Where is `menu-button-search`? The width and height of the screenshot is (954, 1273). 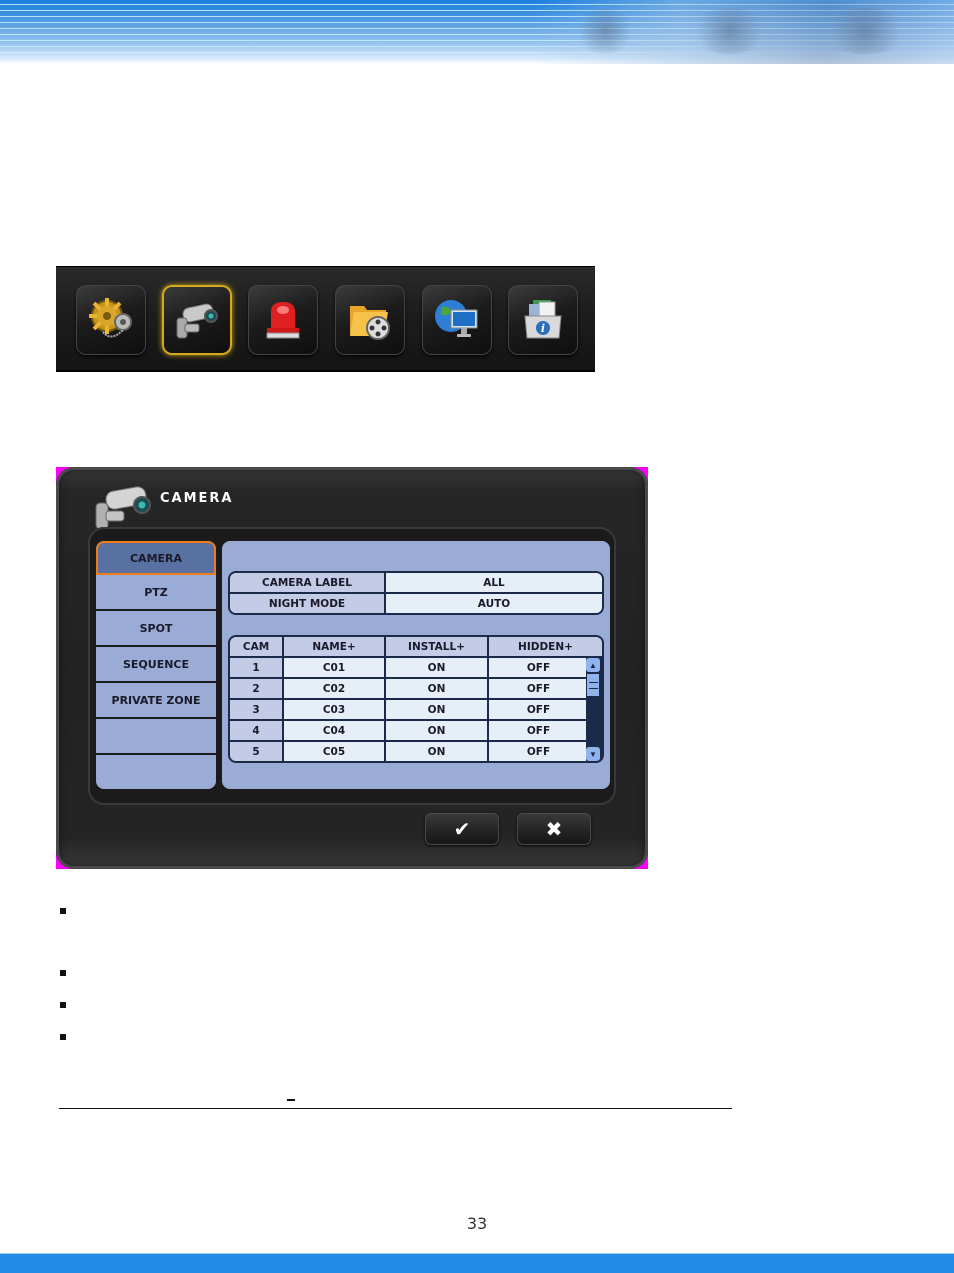 menu-button-search is located at coordinates (370, 320).